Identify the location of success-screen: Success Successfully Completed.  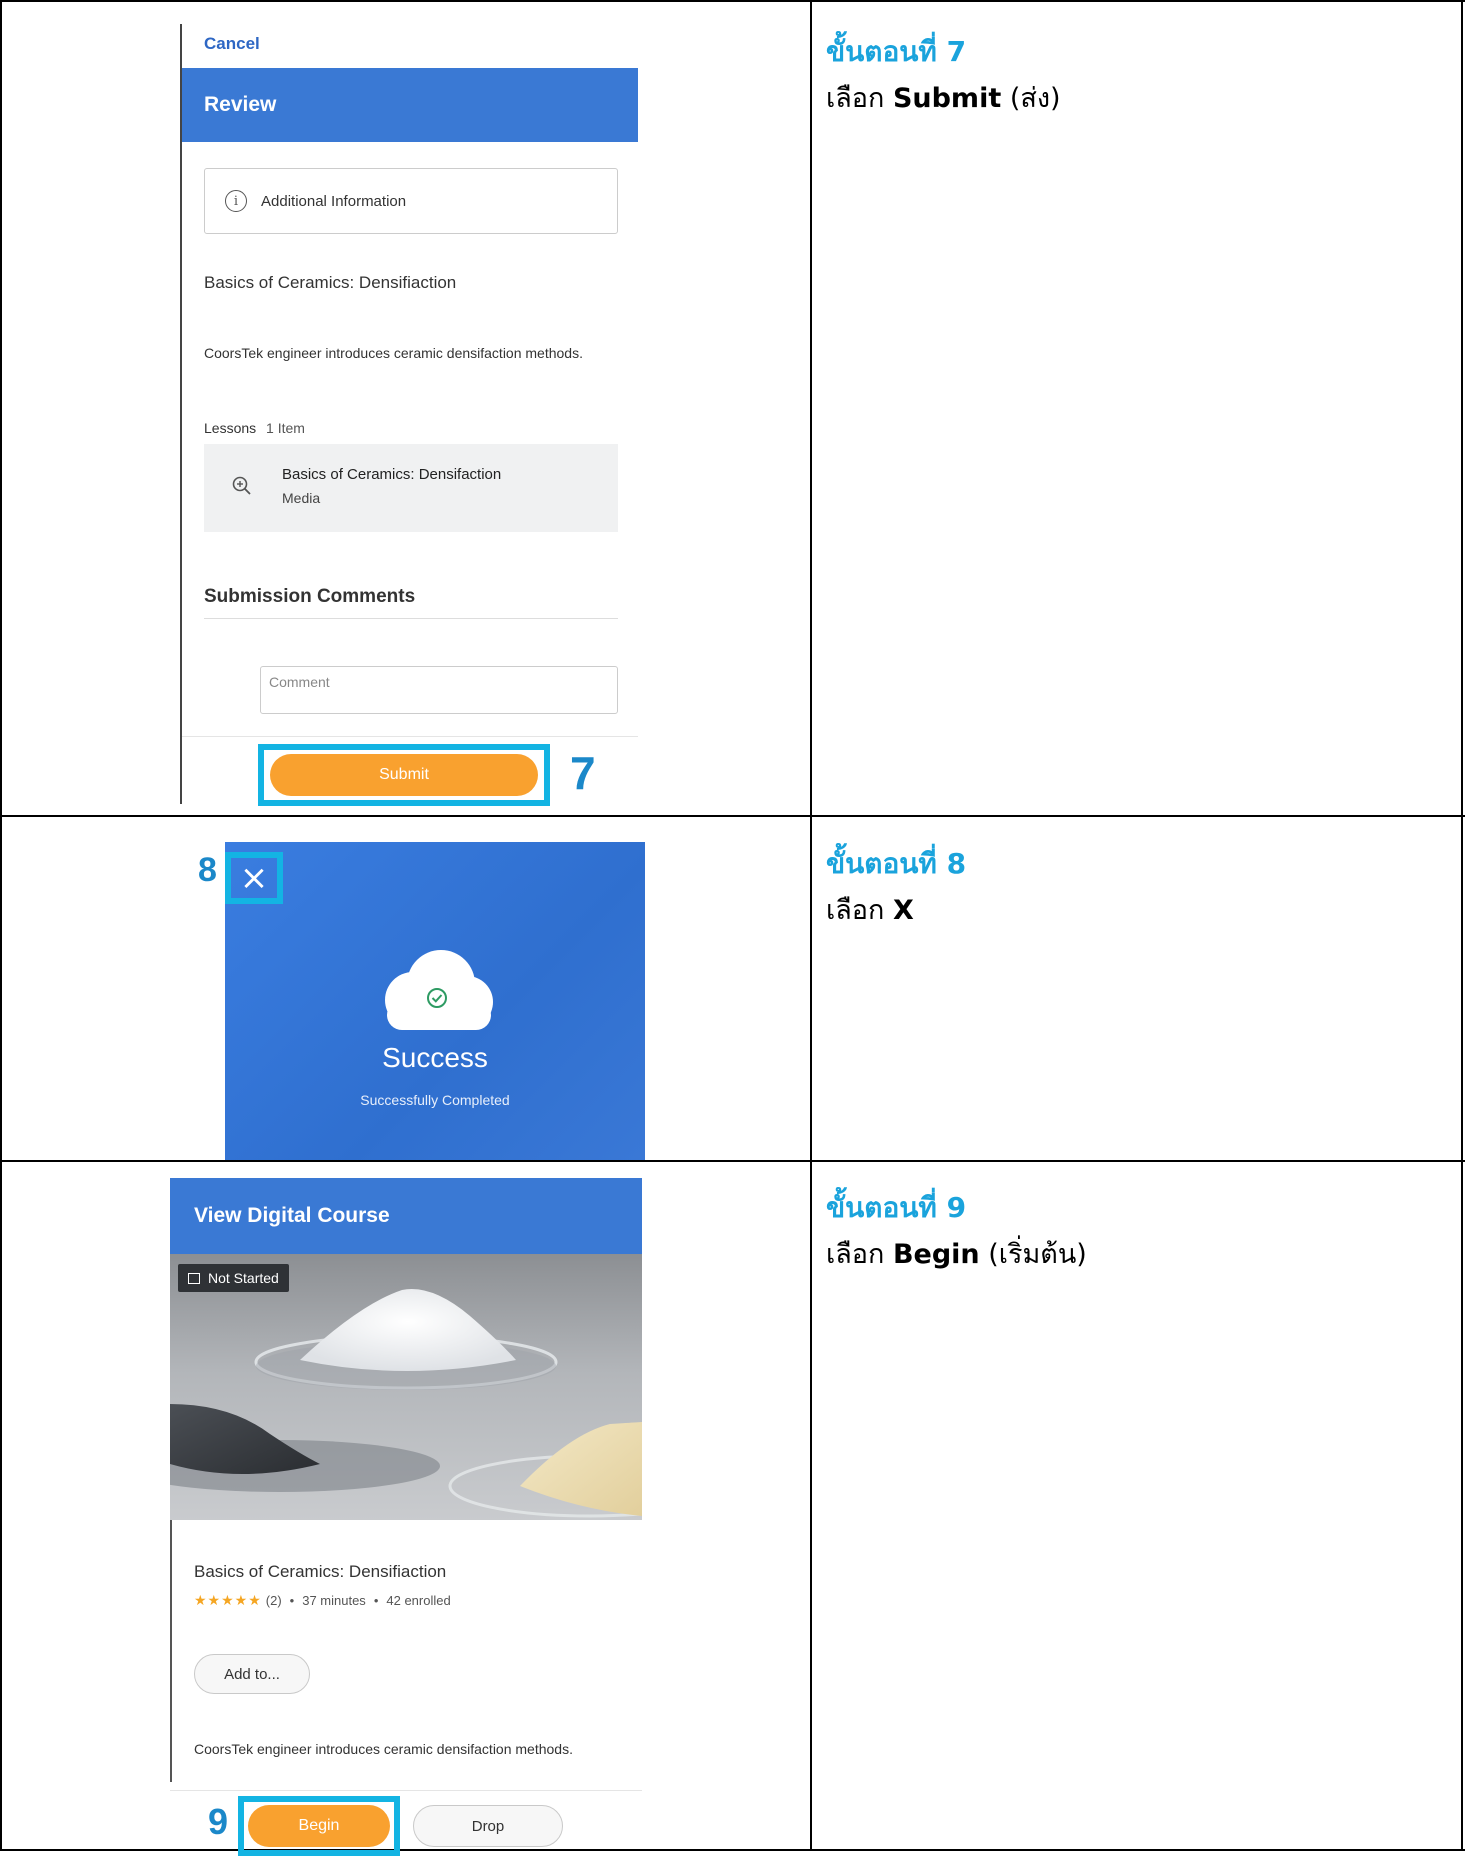
(435, 1001).